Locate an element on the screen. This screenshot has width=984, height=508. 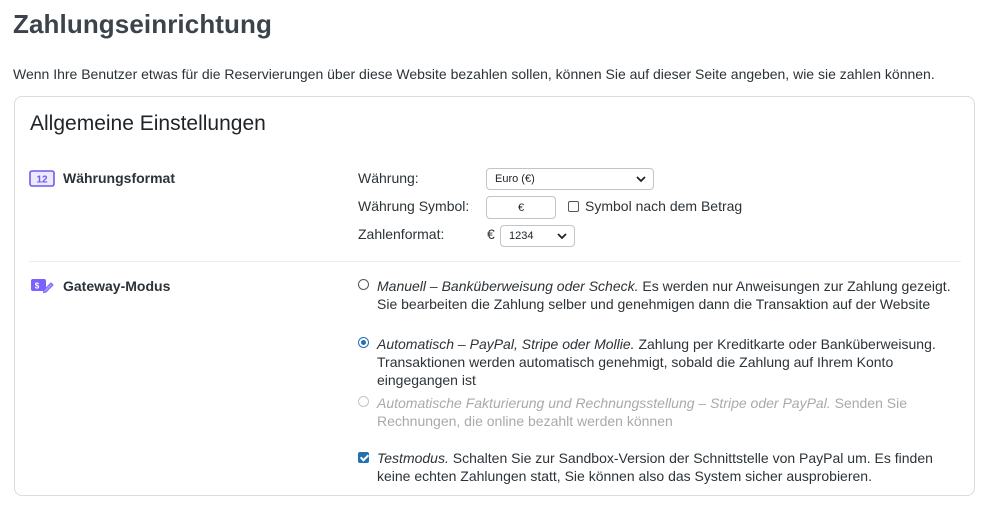
currency-symbol-label: Währung Symbol: is located at coordinates (414, 206).